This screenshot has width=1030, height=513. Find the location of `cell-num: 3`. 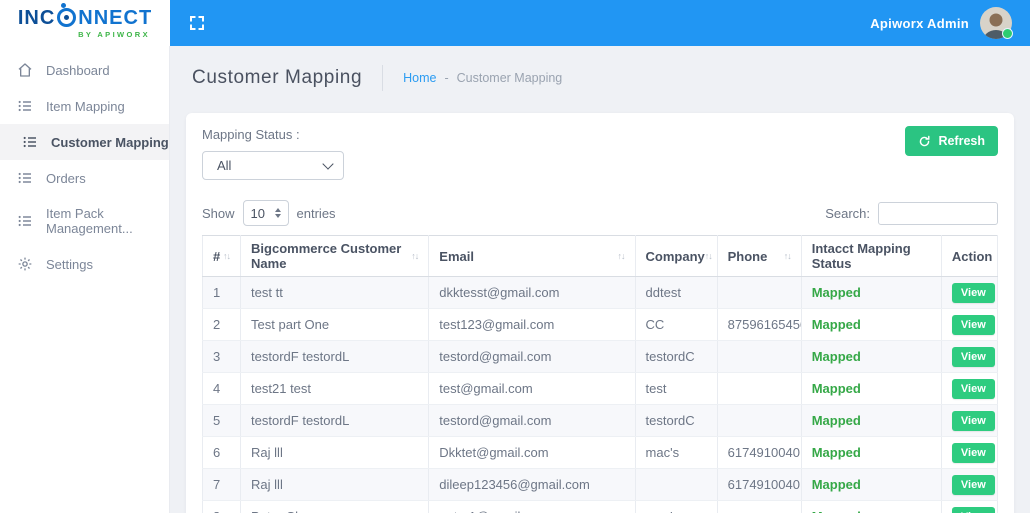

cell-num: 3 is located at coordinates (221, 356).